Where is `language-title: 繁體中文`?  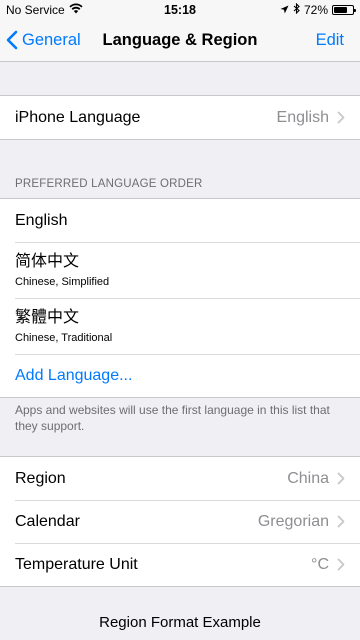 language-title: 繁體中文 is located at coordinates (47, 317).